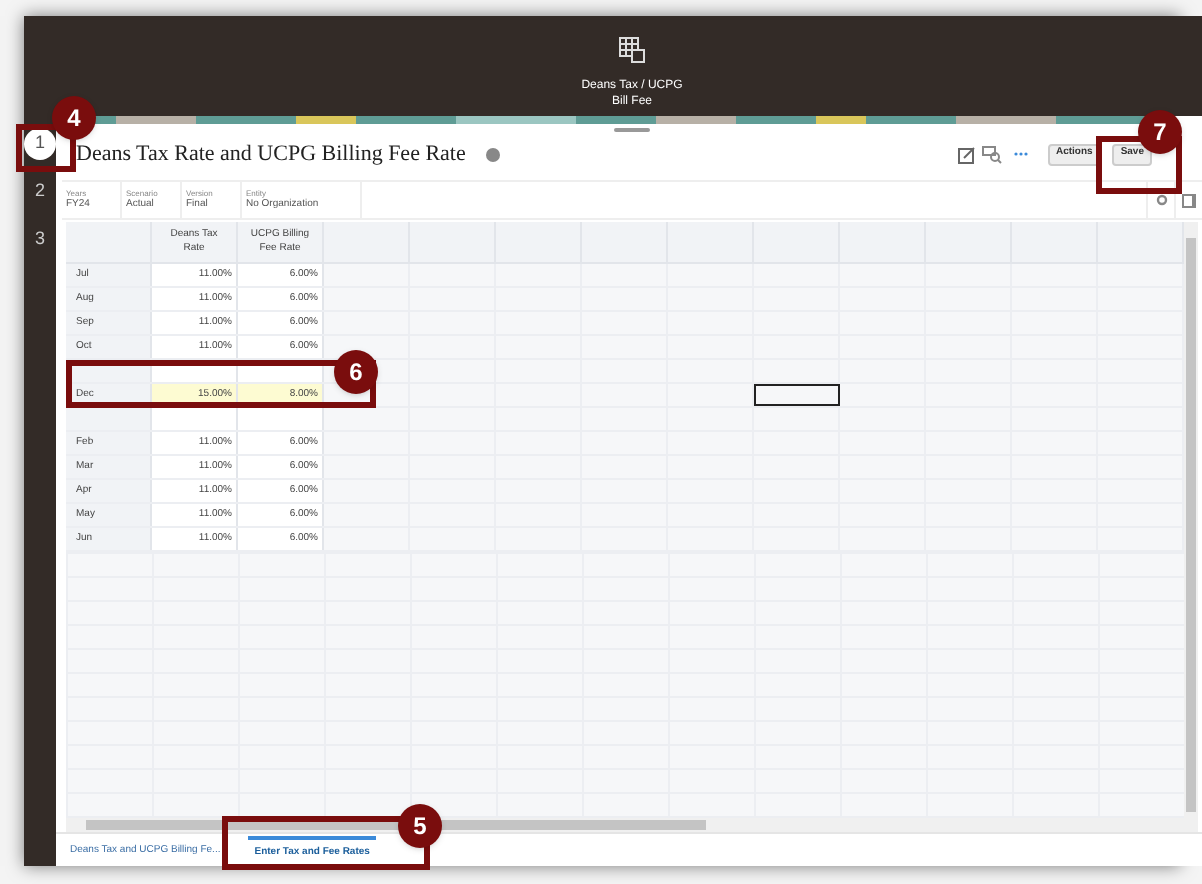 The width and height of the screenshot is (1202, 884). What do you see at coordinates (632, 50) in the screenshot?
I see `grid-form-icon` at bounding box center [632, 50].